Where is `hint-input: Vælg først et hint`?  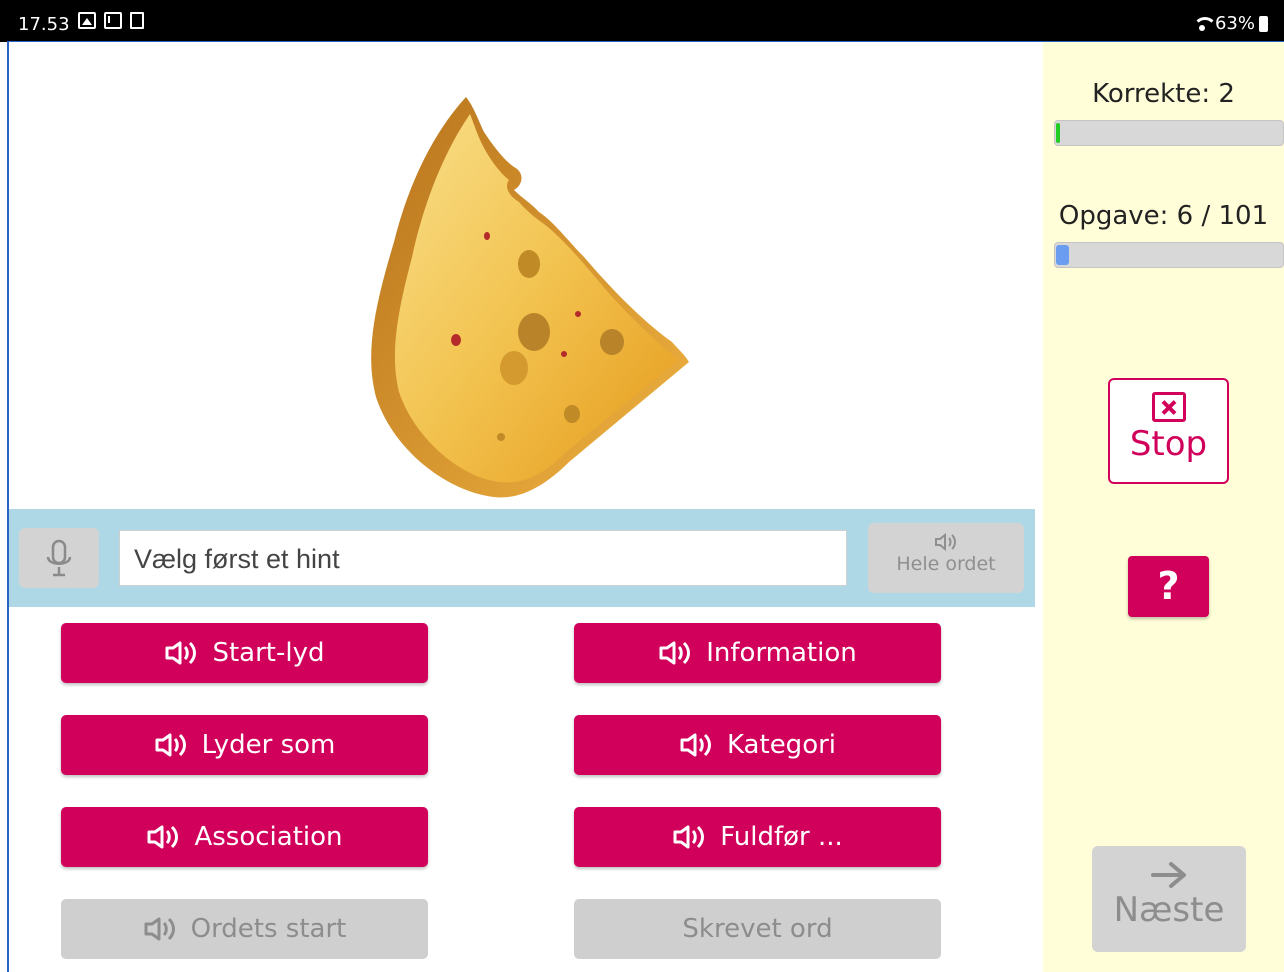
hint-input: Vælg først et hint is located at coordinates (483, 558).